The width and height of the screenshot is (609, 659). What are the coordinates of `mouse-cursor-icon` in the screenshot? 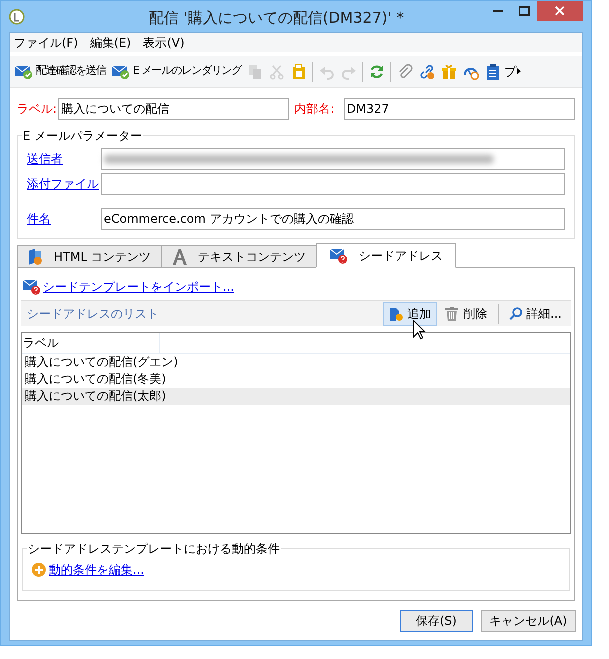 It's located at (419, 330).